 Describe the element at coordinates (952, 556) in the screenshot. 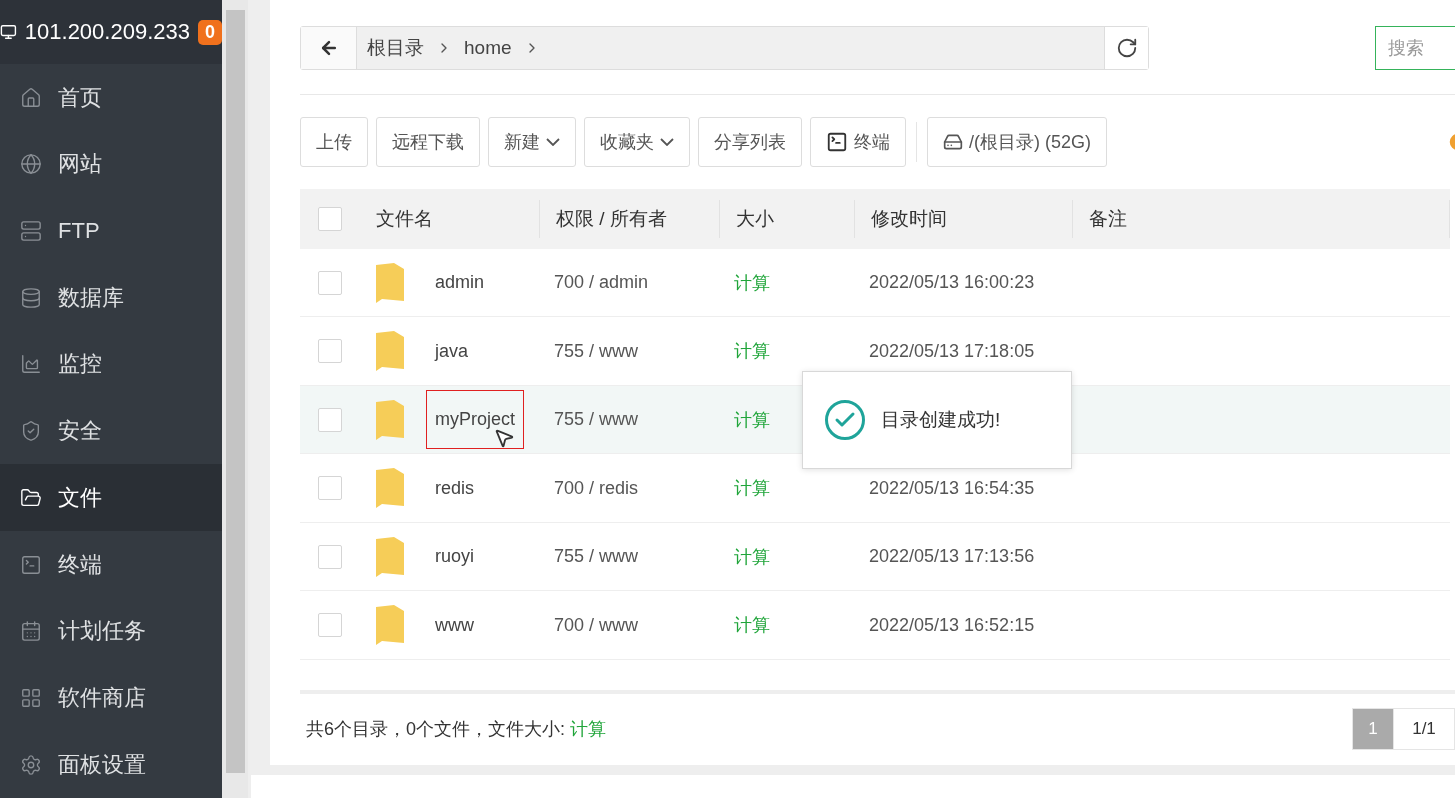

I see `modified-time: 2022/05/13 17:13:56` at that location.